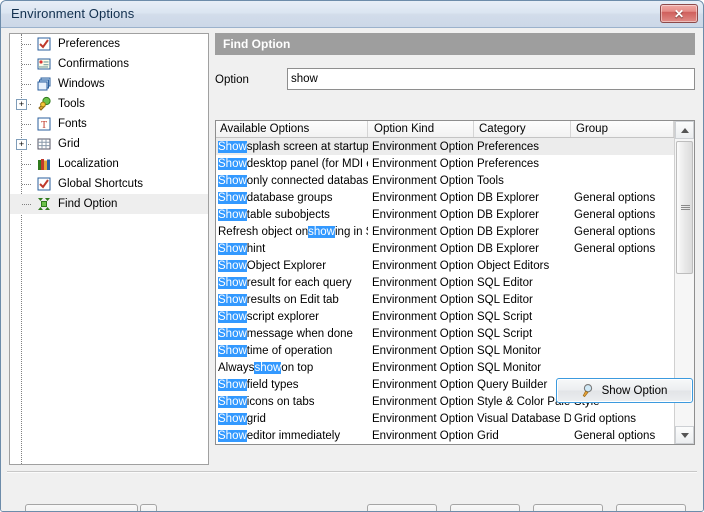  What do you see at coordinates (292, 282) in the screenshot?
I see `cell-available-option: Show result for each query` at bounding box center [292, 282].